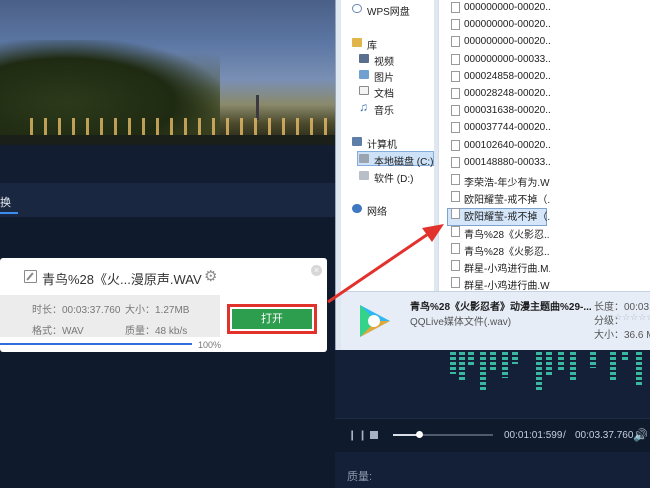 This screenshot has width=650, height=488. Describe the element at coordinates (640, 435) in the screenshot. I see `volume-icon: 🔊` at that location.